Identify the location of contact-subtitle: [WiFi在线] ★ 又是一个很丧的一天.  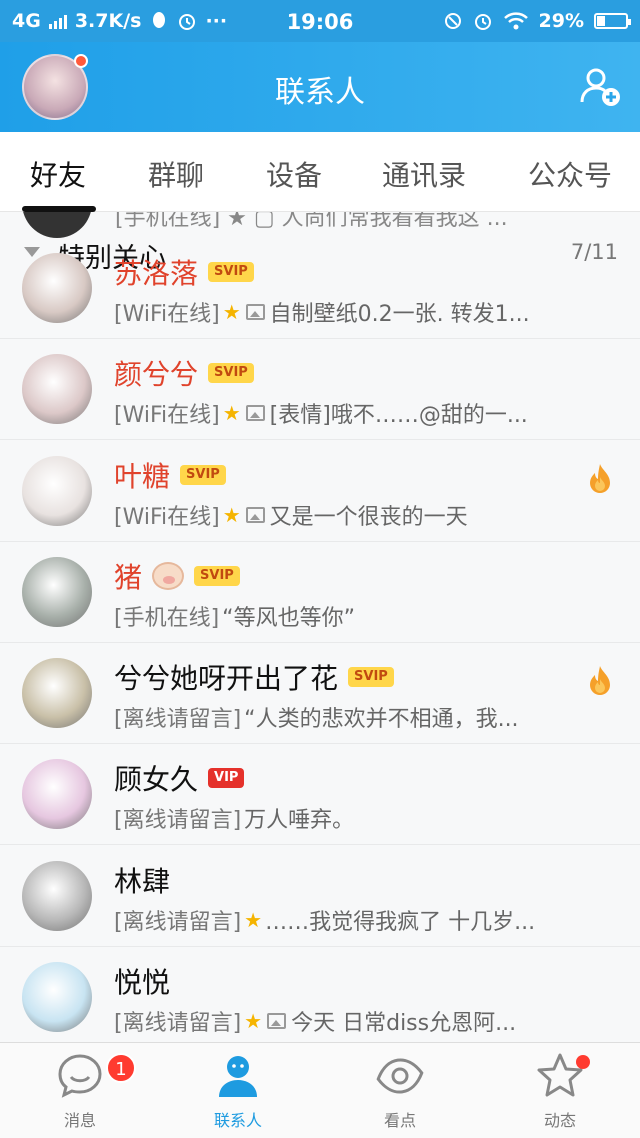
(291, 515).